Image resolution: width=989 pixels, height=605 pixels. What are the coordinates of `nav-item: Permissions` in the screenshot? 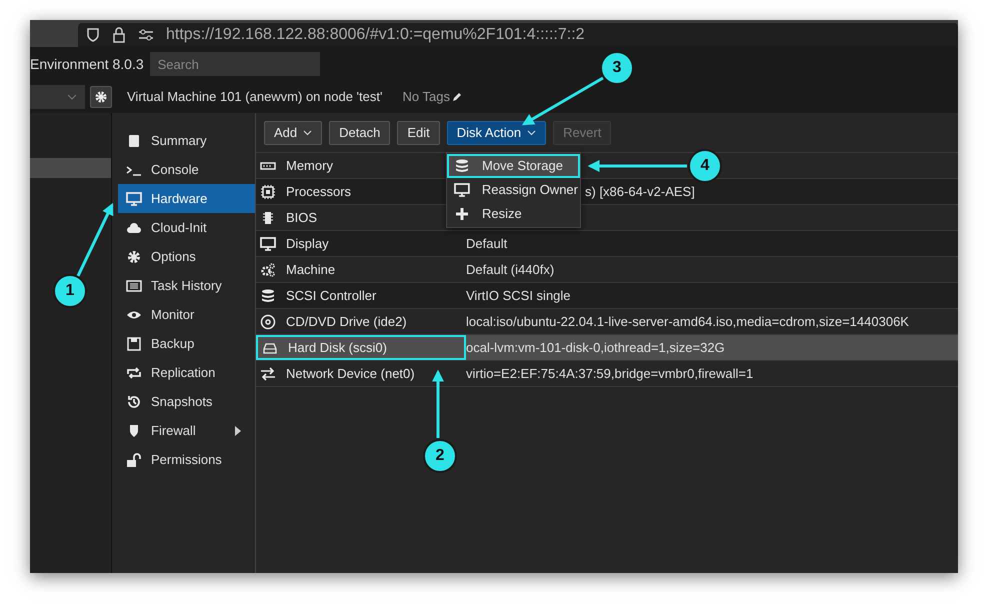 It's located at (186, 459).